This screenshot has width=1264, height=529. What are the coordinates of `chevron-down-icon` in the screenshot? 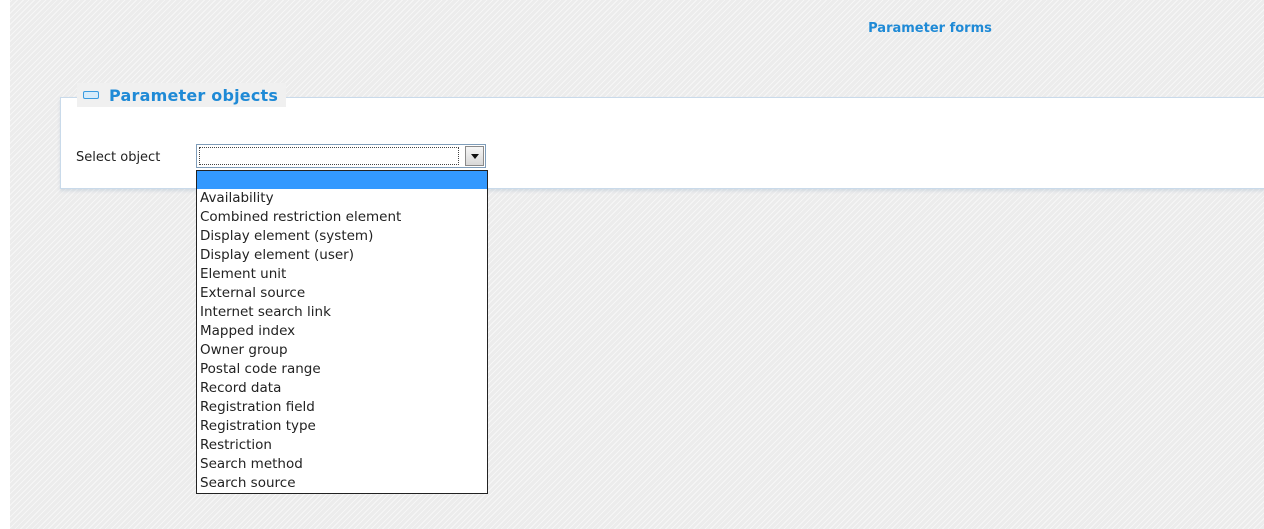 It's located at (474, 156).